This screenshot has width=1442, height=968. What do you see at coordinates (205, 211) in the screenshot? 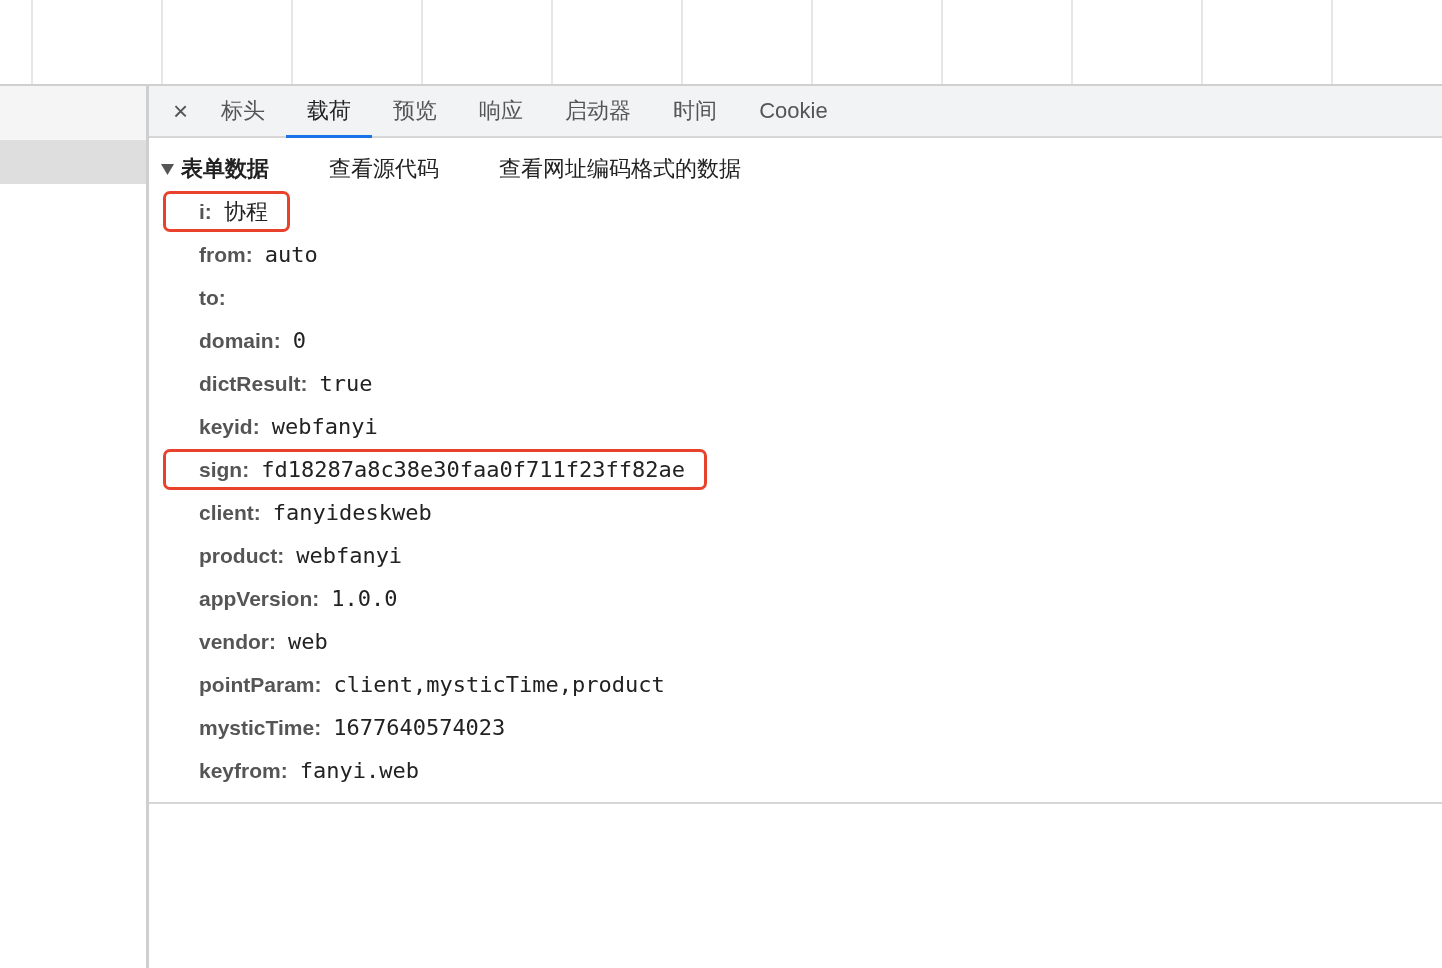
I see `param-key: i:` at bounding box center [205, 211].